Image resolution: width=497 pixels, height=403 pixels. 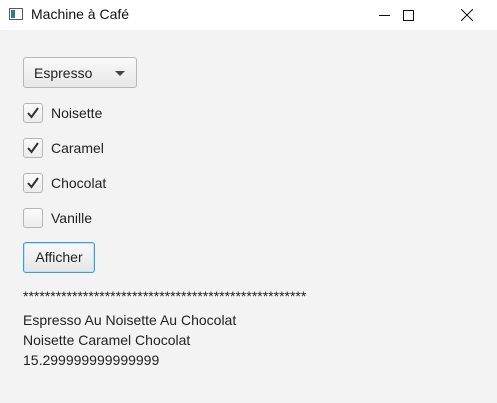 I want to click on drink-select: Espresso, so click(x=80, y=72).